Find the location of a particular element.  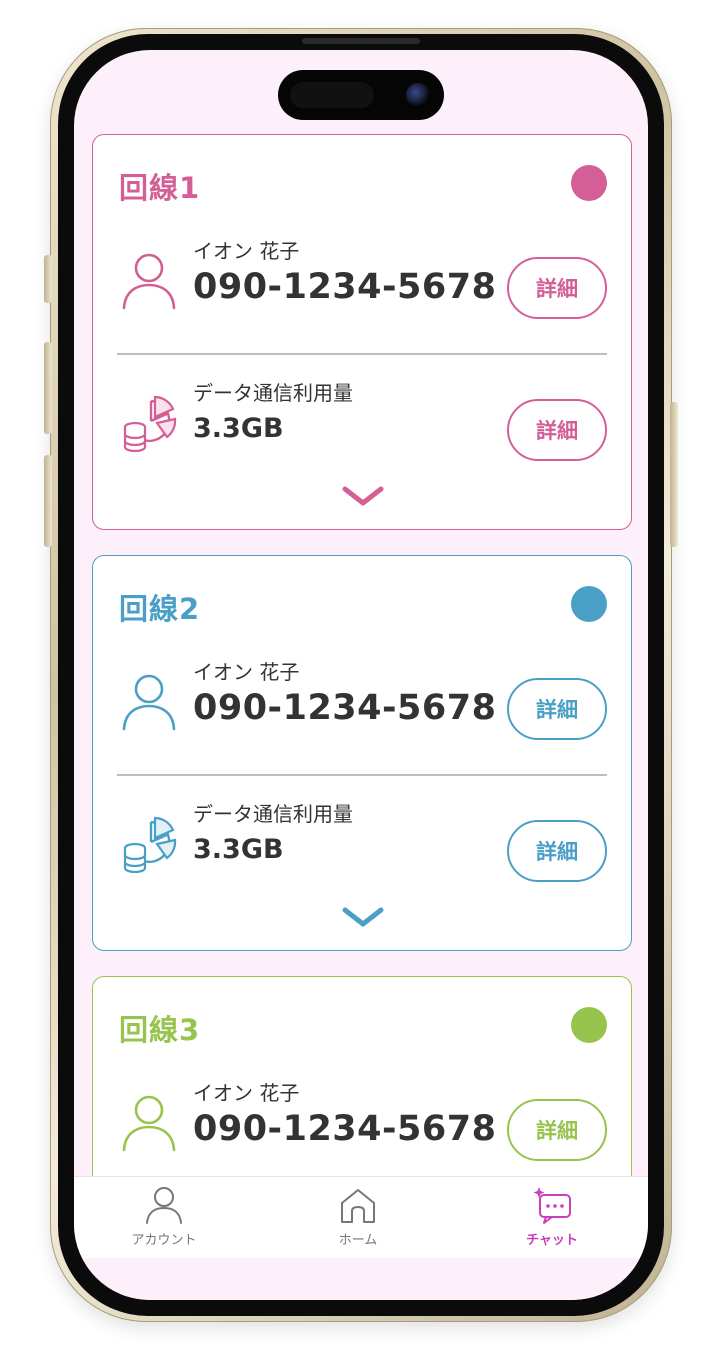

dynamic-island is located at coordinates (361, 95).